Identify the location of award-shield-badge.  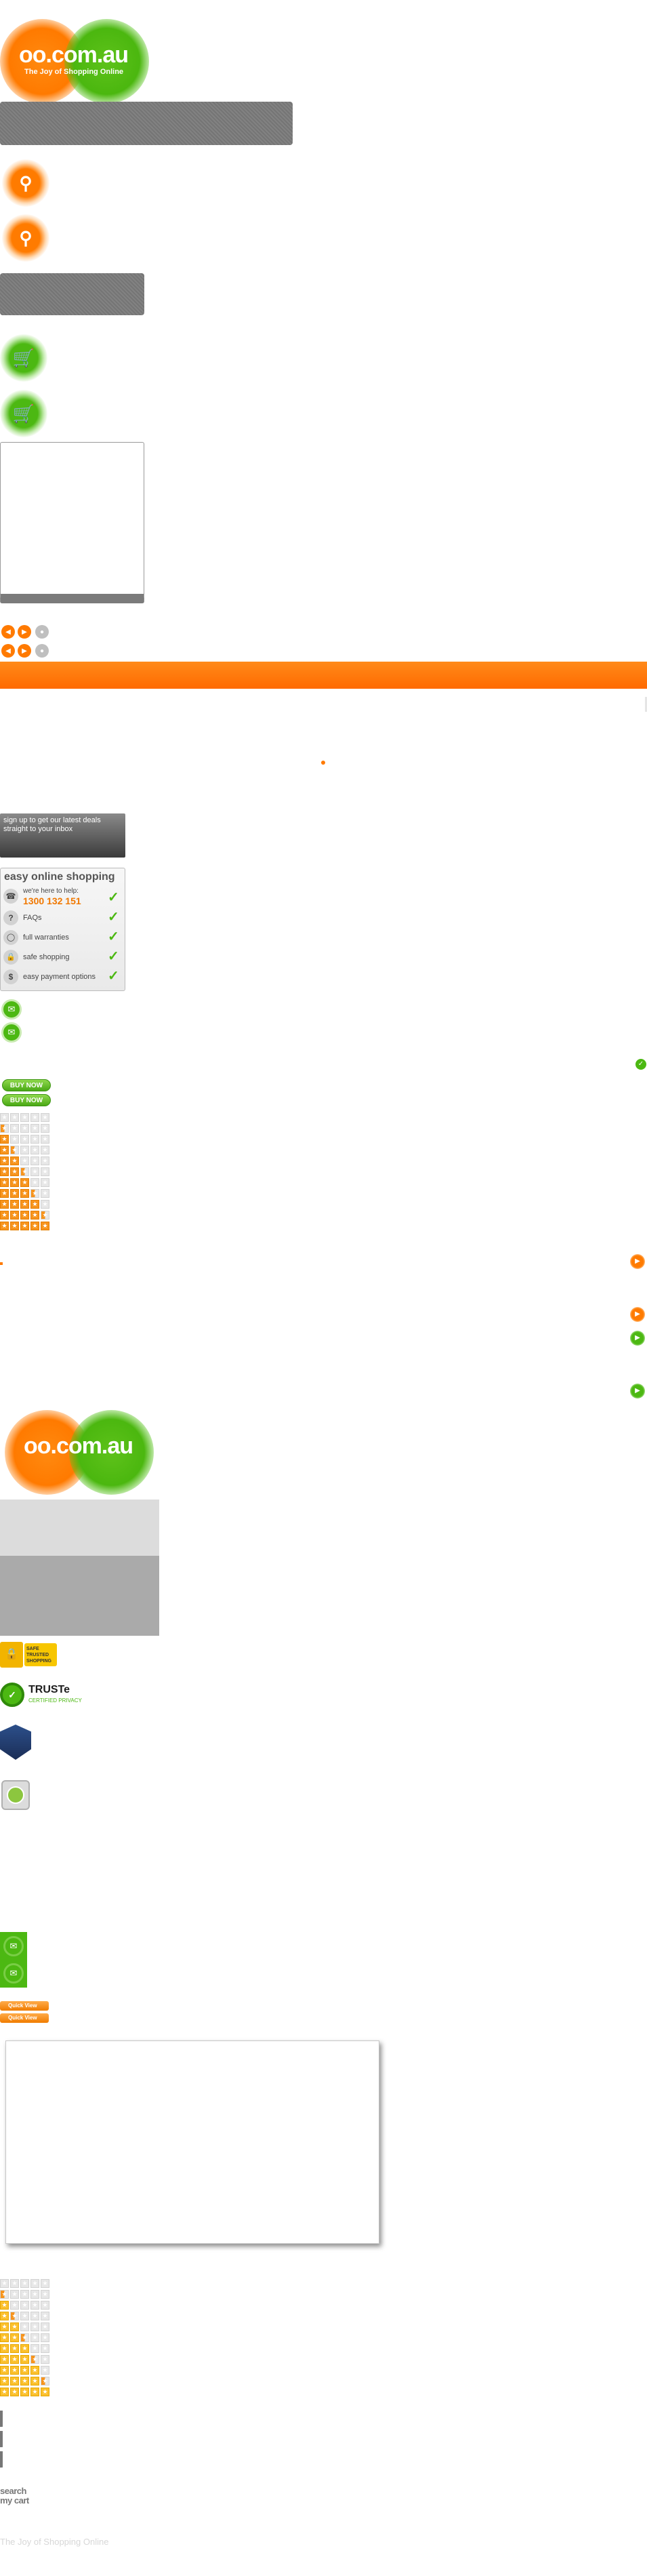
(15, 1742).